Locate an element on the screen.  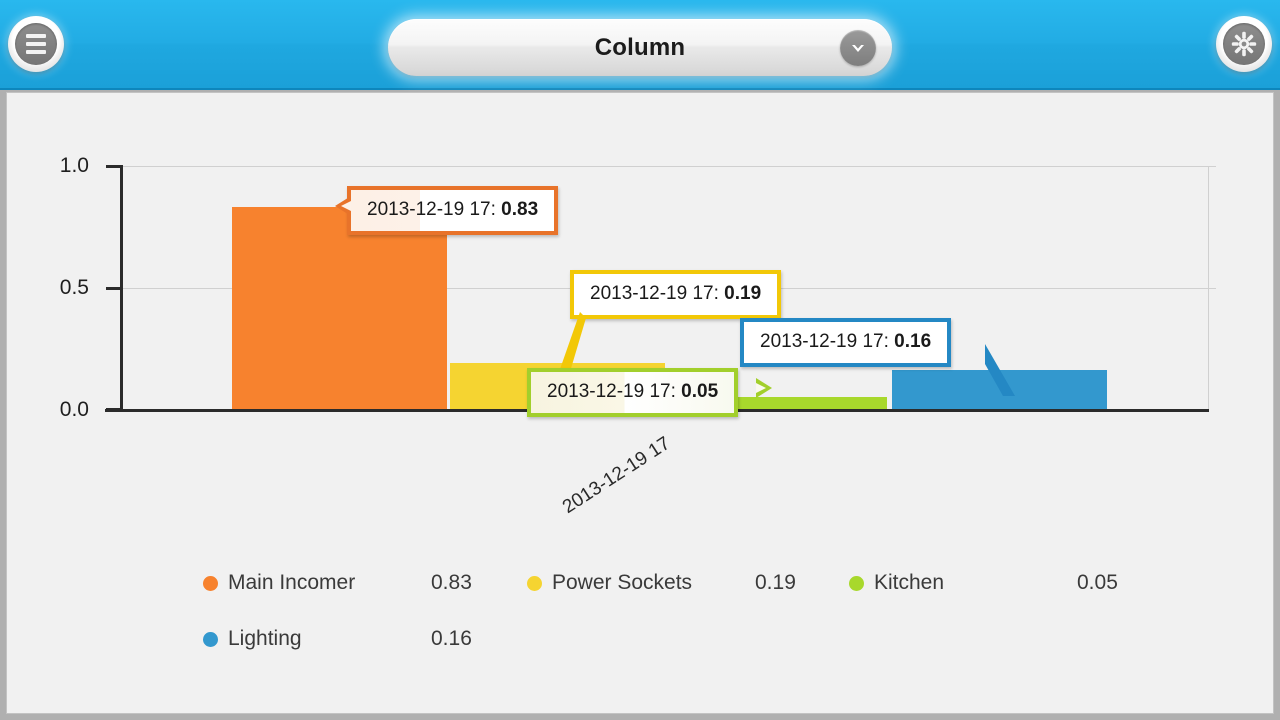
gear-icon is located at coordinates (1244, 44).